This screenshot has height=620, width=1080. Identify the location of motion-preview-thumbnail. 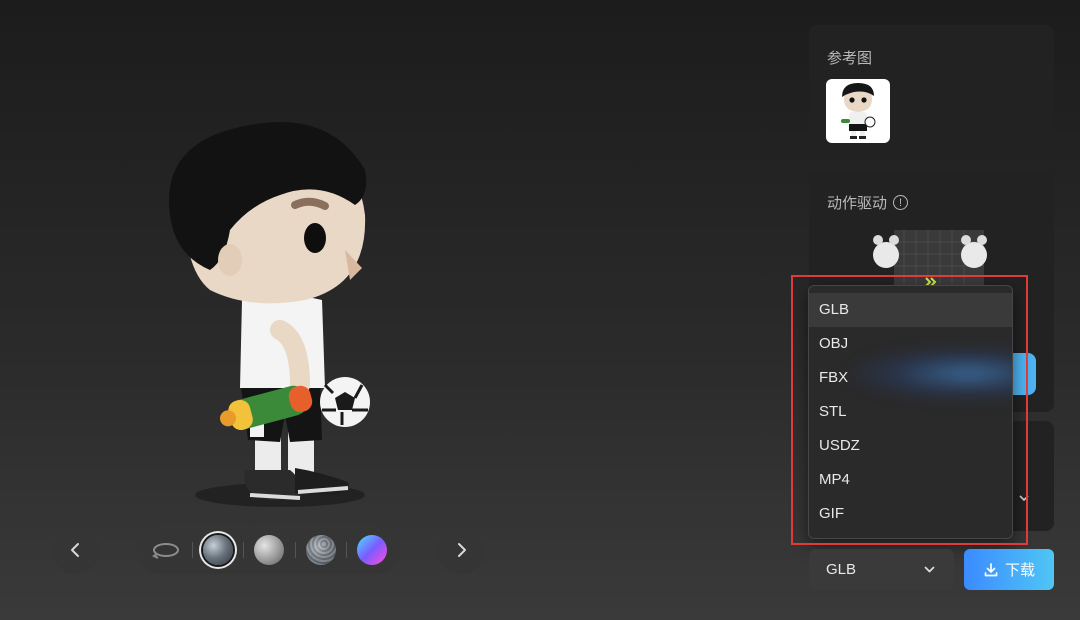
(931, 260).